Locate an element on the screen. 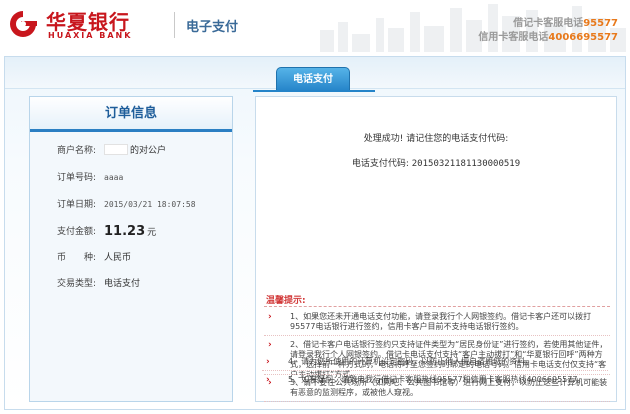 The height and width of the screenshot is (414, 630). currency-row: 币 种: 人民币 is located at coordinates (131, 258).